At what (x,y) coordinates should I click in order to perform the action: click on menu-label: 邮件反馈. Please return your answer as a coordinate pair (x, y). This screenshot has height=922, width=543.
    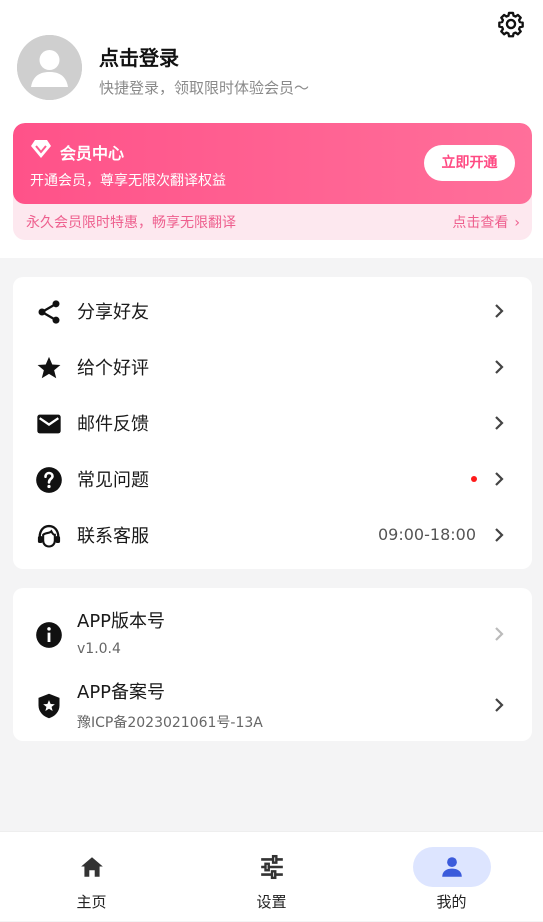
    Looking at the image, I should click on (113, 424).